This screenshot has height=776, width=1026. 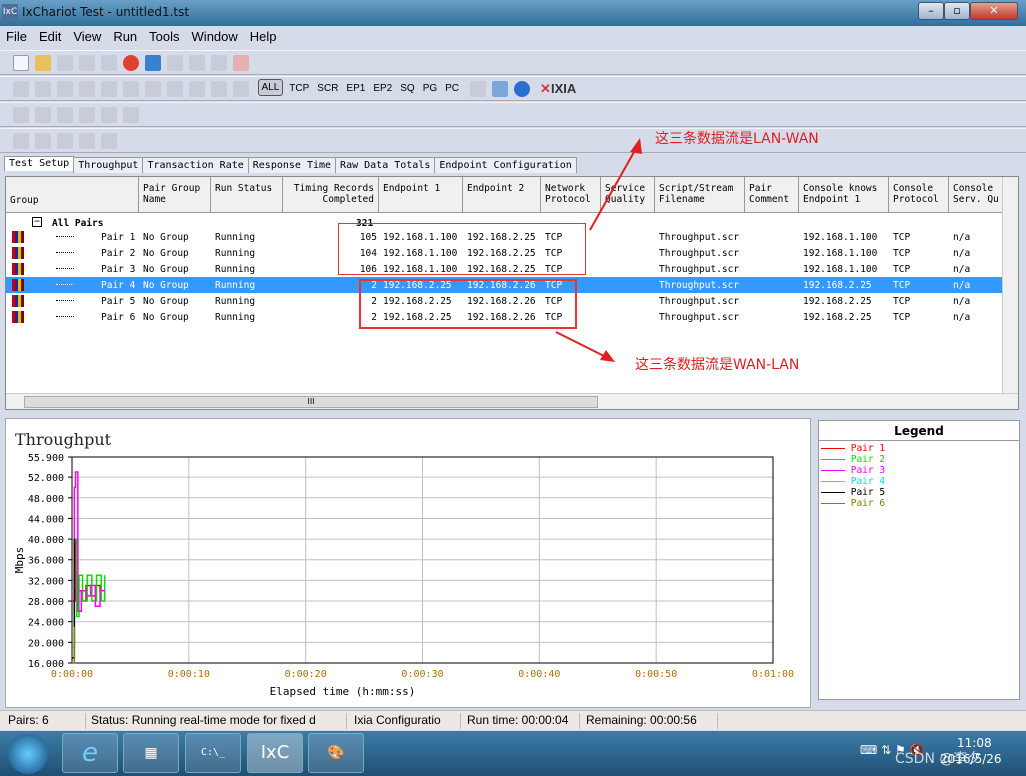 What do you see at coordinates (582, 345) in the screenshot?
I see `arrow-wan-lan` at bounding box center [582, 345].